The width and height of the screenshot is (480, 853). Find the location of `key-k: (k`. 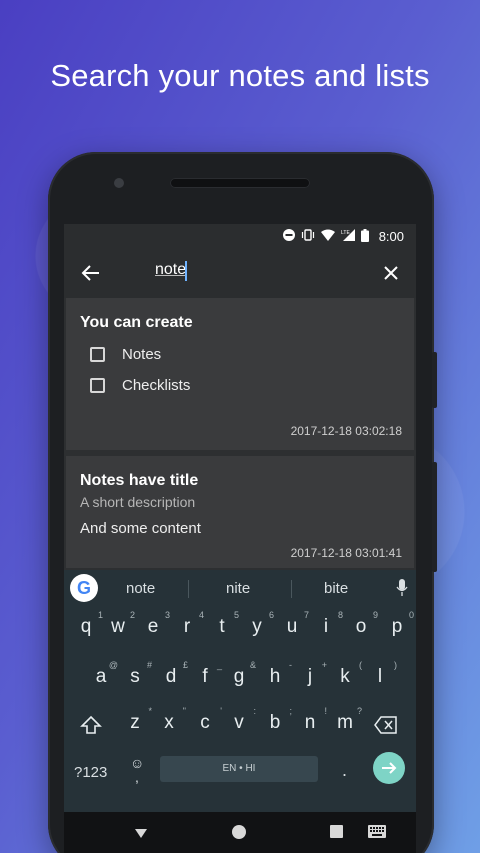

key-k: (k is located at coordinates (346, 674).